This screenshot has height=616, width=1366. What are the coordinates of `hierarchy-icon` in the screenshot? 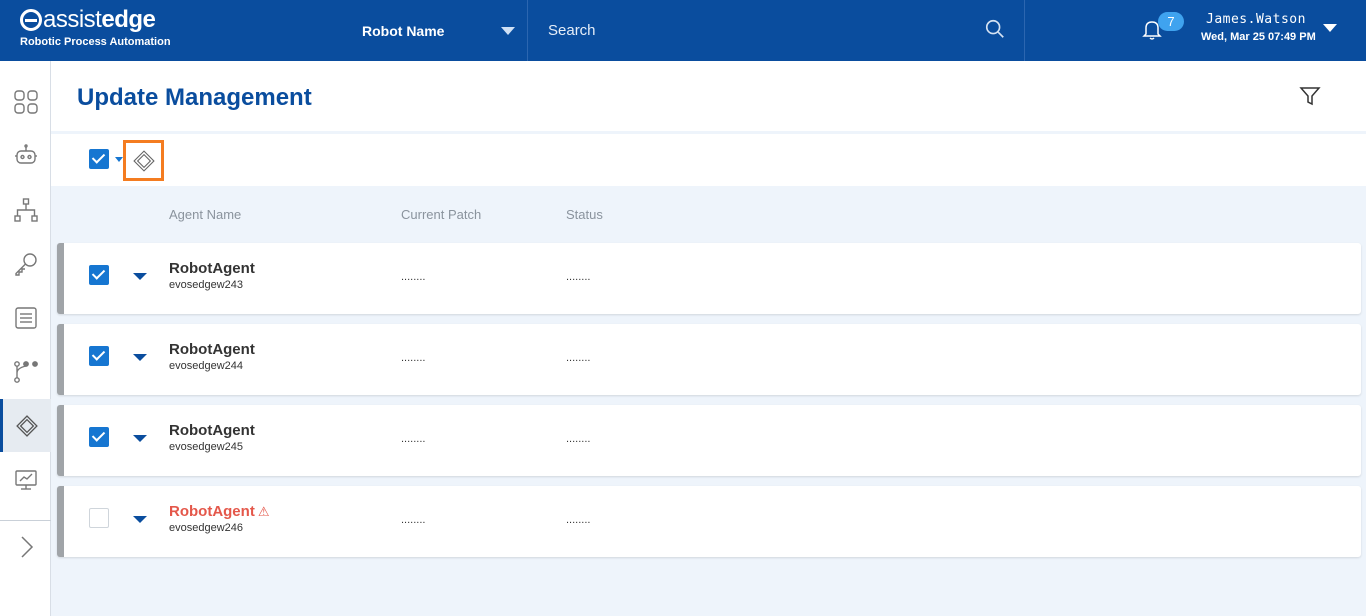 It's located at (25, 209).